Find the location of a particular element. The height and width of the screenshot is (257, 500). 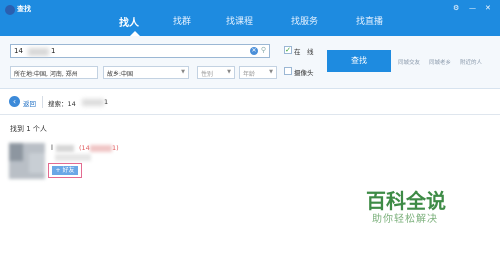

location-value: 所在地:中国, 河南, 郑州 is located at coordinates (46, 74).